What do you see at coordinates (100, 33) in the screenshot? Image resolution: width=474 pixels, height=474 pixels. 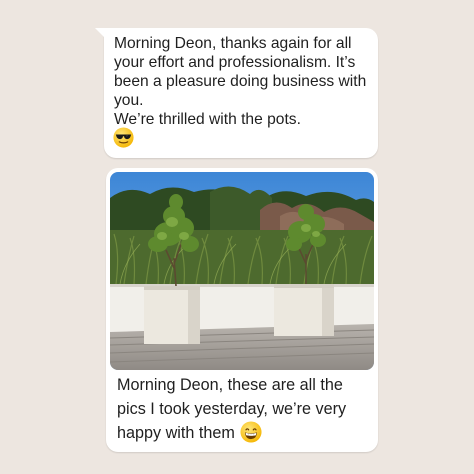 I see `bubble-tail` at bounding box center [100, 33].